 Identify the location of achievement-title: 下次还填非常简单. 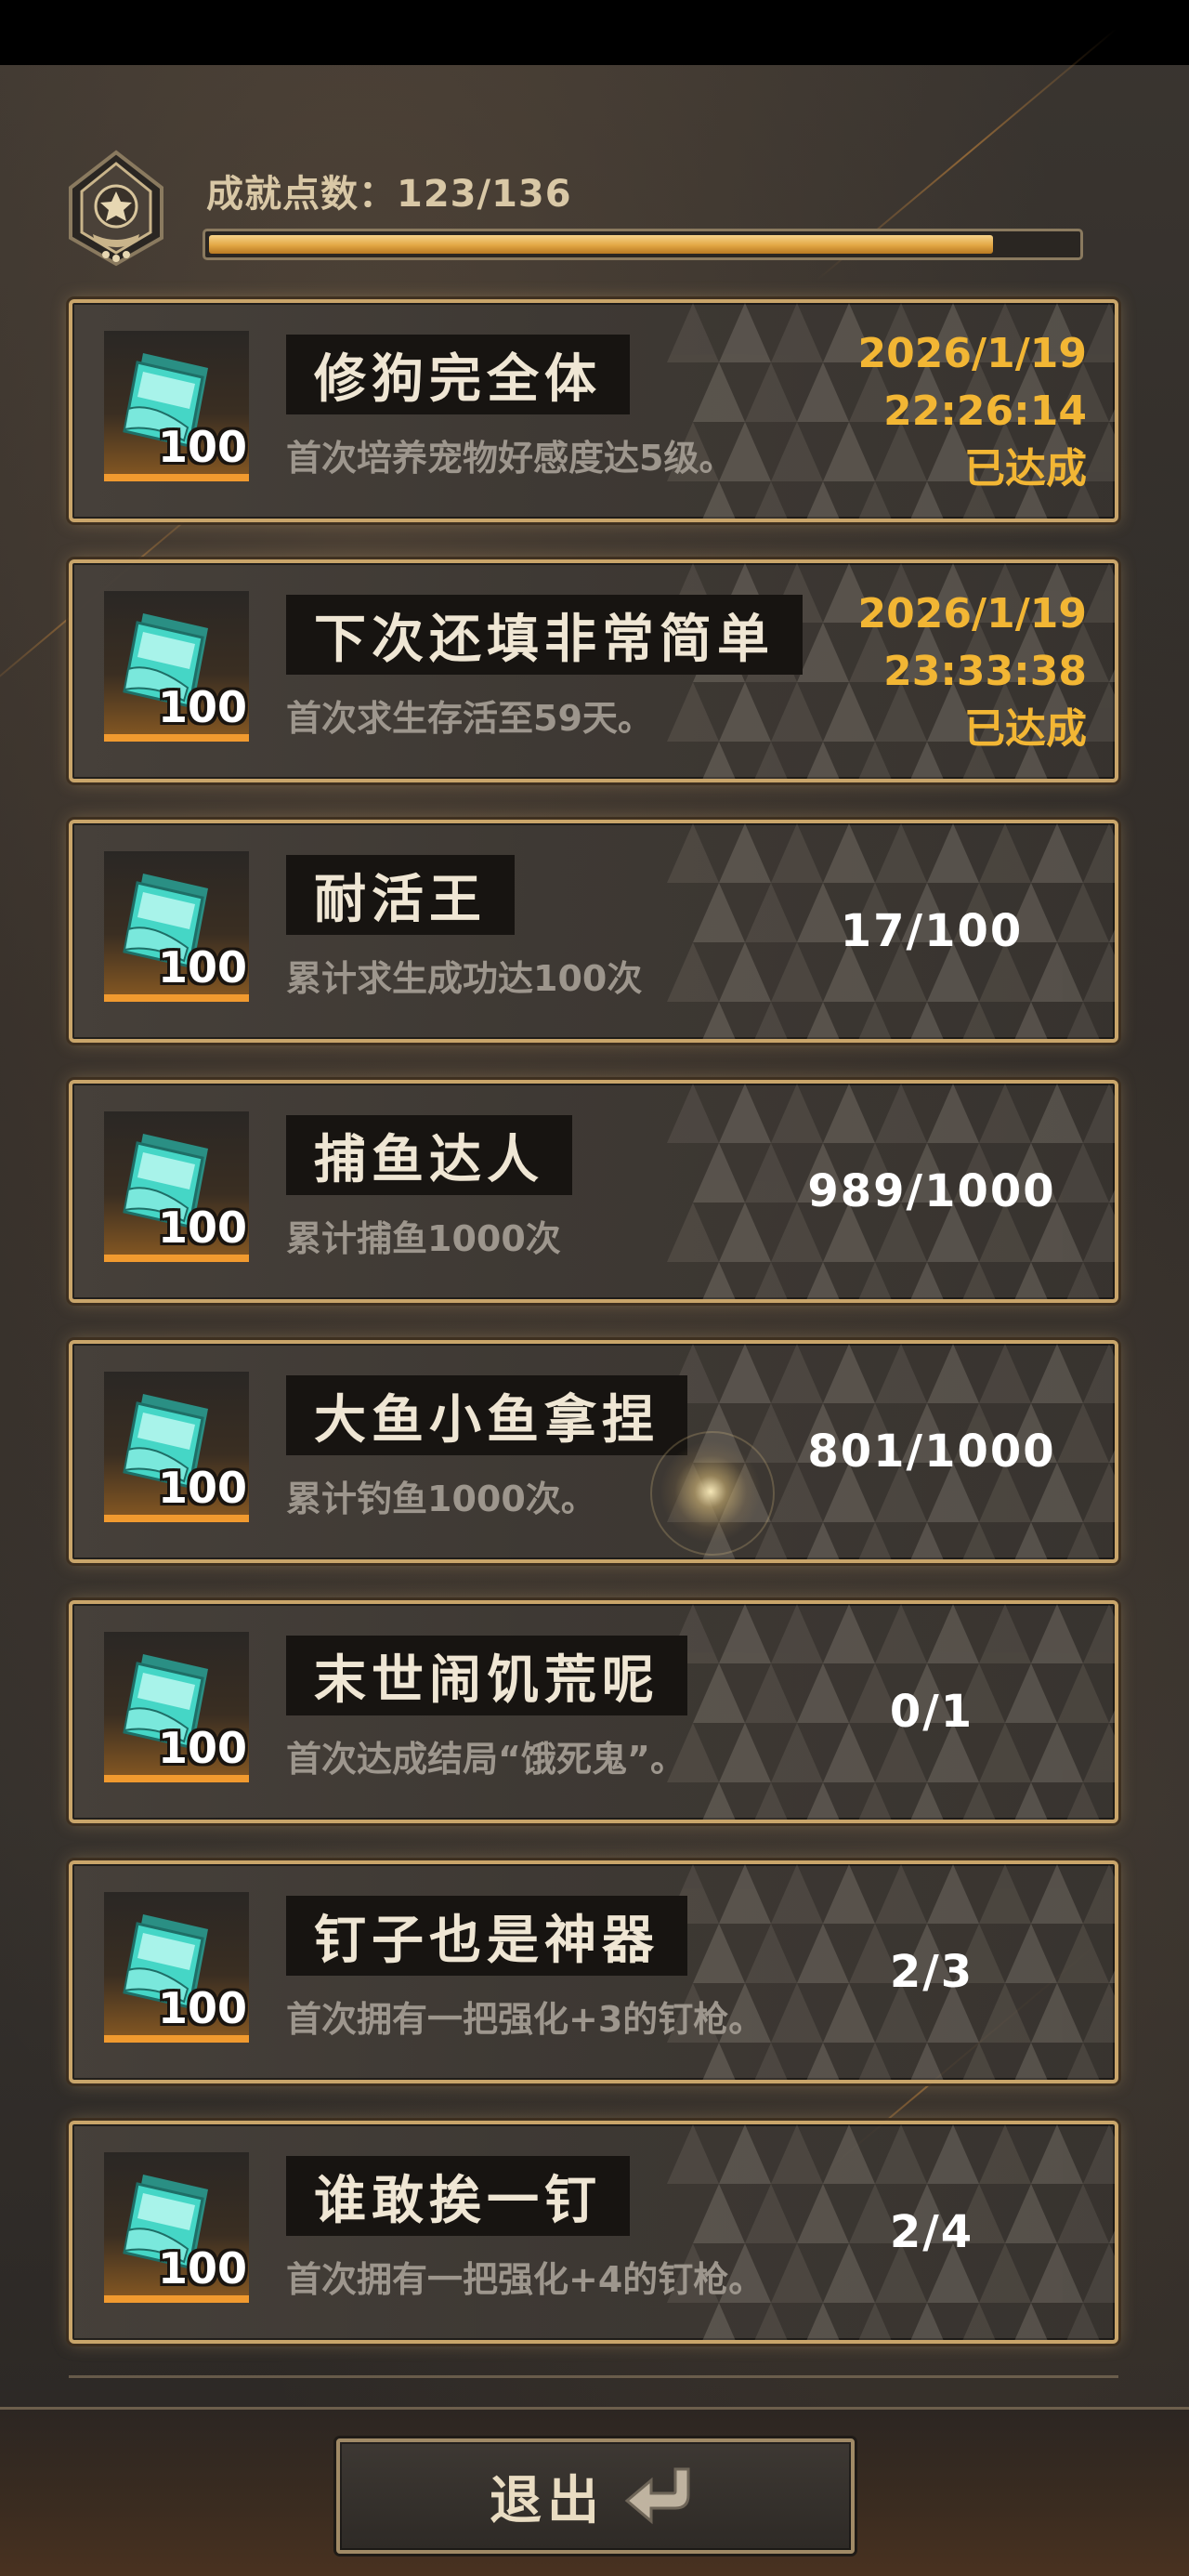
(544, 639).